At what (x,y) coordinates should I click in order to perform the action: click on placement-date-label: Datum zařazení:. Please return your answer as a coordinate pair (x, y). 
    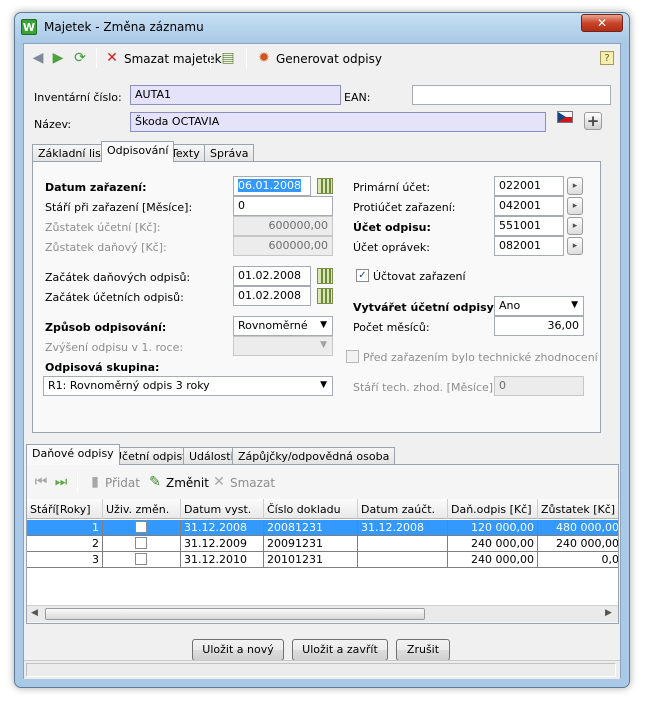
    Looking at the image, I should click on (96, 187).